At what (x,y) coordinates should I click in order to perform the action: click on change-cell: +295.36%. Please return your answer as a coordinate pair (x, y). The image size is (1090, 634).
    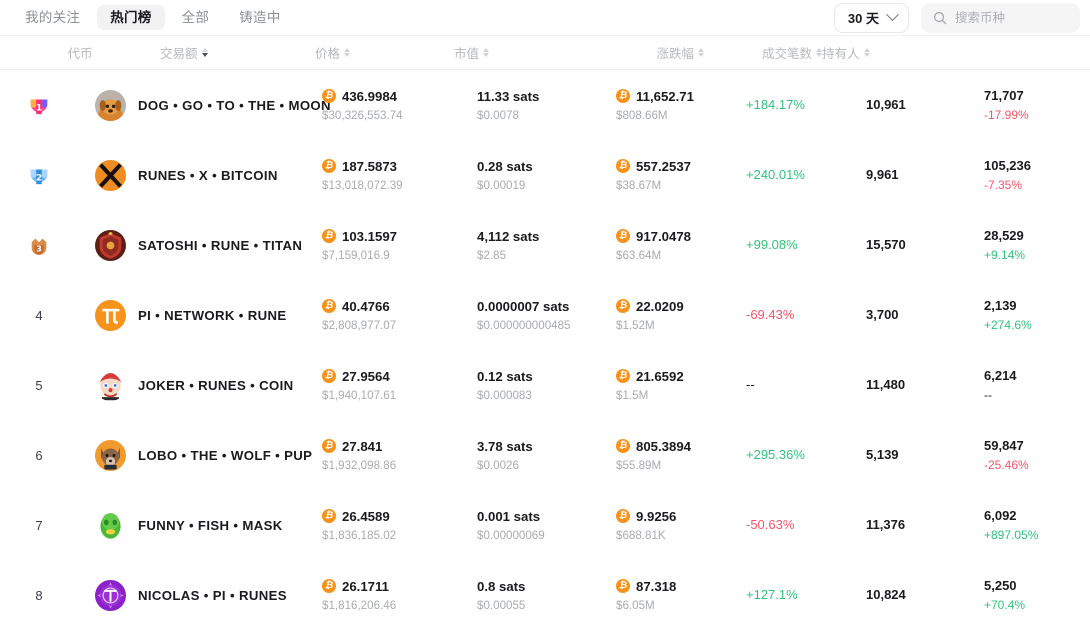
    Looking at the image, I should click on (806, 455).